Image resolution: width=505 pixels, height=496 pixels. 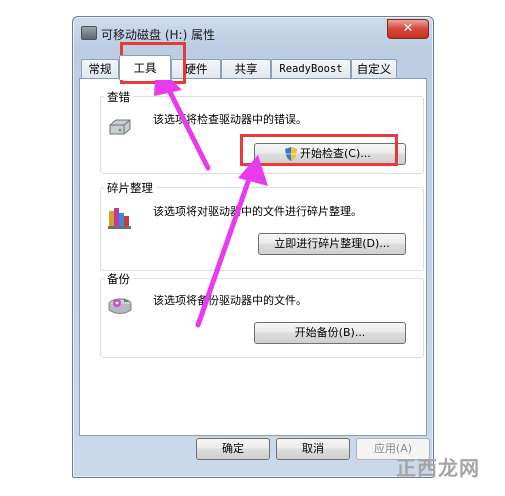 What do you see at coordinates (231, 241) in the screenshot?
I see `arrow-to-check-button` at bounding box center [231, 241].